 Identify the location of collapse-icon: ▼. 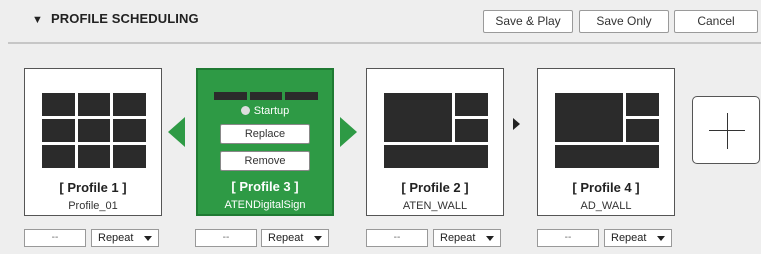
(37, 20).